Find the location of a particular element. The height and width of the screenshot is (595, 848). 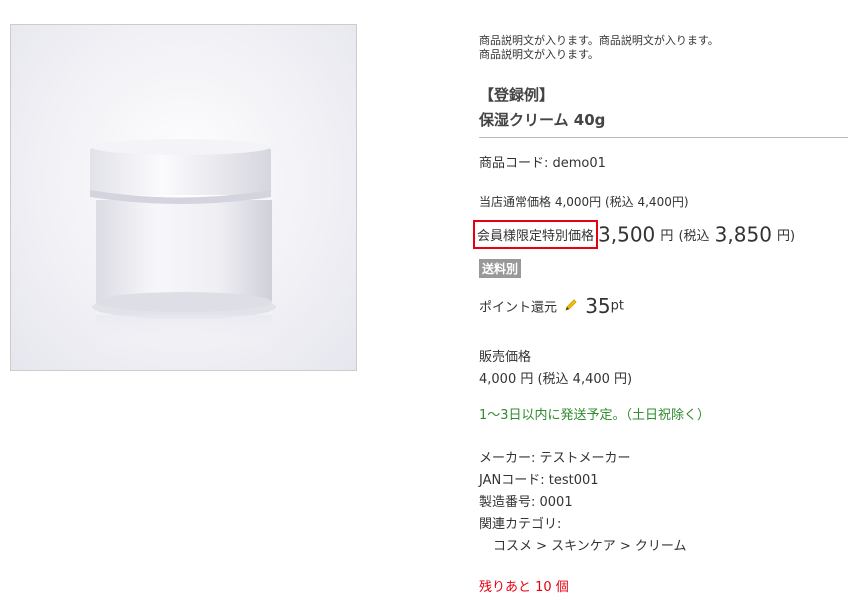

member-tax-price: 3,850 is located at coordinates (743, 234).